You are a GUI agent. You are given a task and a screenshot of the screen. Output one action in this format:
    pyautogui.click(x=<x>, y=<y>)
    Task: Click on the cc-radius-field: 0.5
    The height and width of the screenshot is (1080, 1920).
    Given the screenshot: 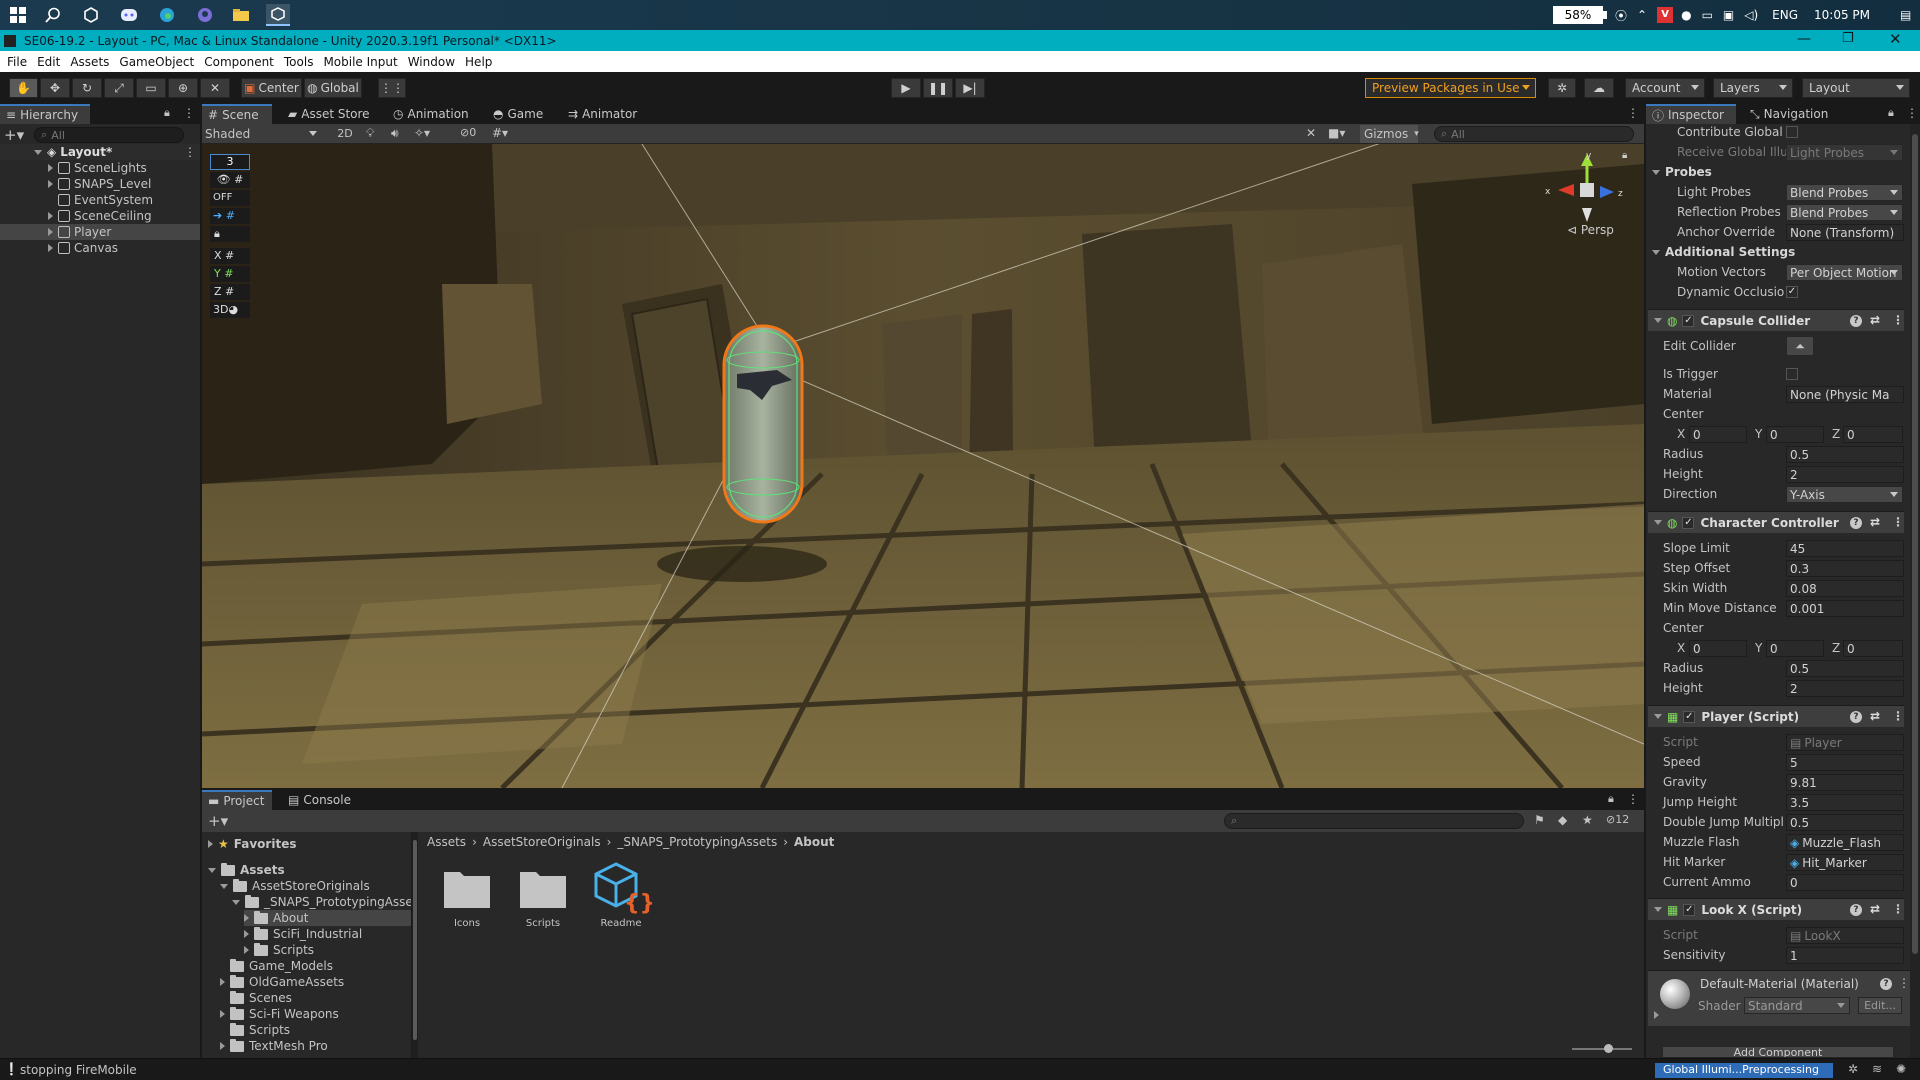 What is the action you would take?
    pyautogui.click(x=1845, y=668)
    